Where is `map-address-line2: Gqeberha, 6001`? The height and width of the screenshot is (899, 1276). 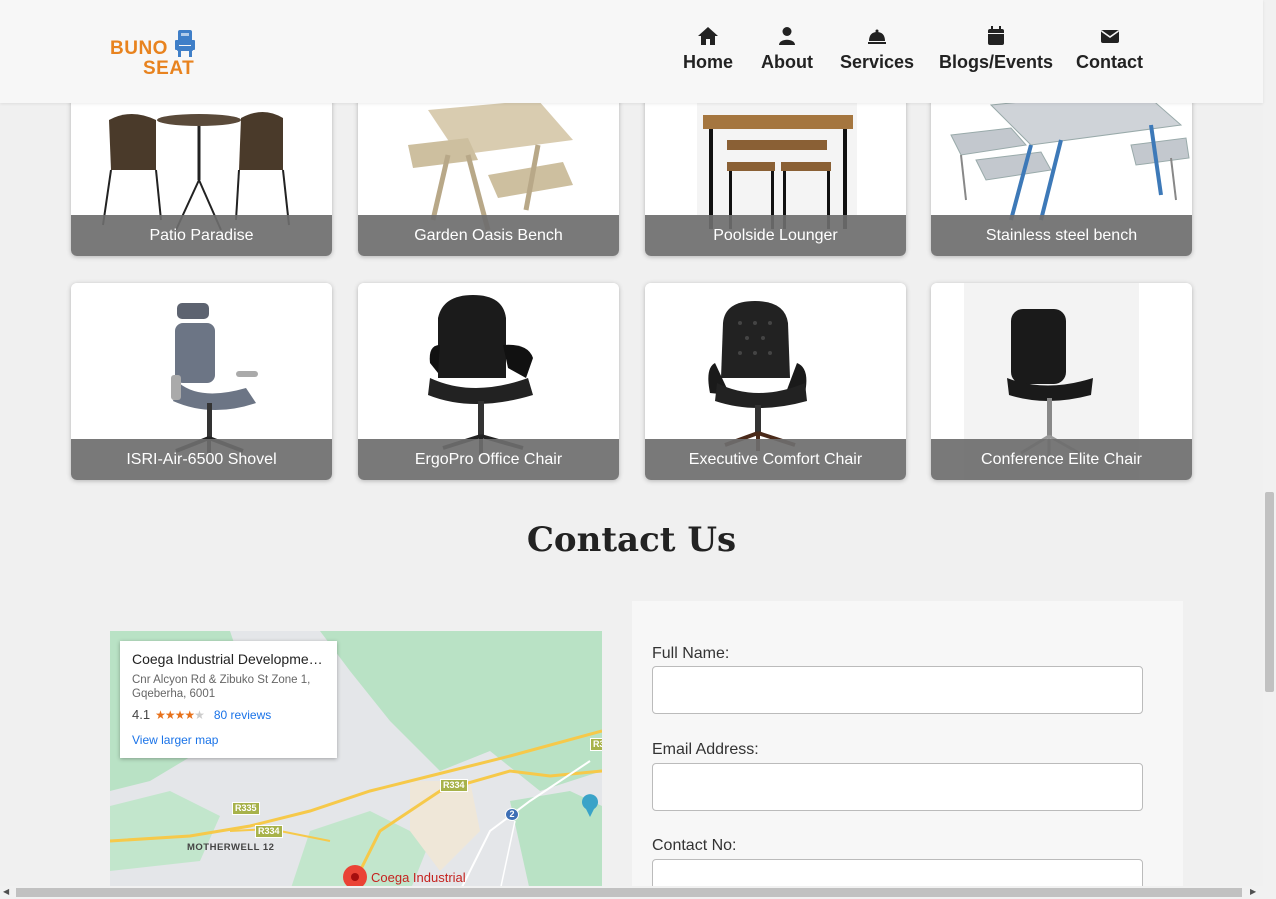
map-address-line2: Gqeberha, 6001 is located at coordinates (174, 694).